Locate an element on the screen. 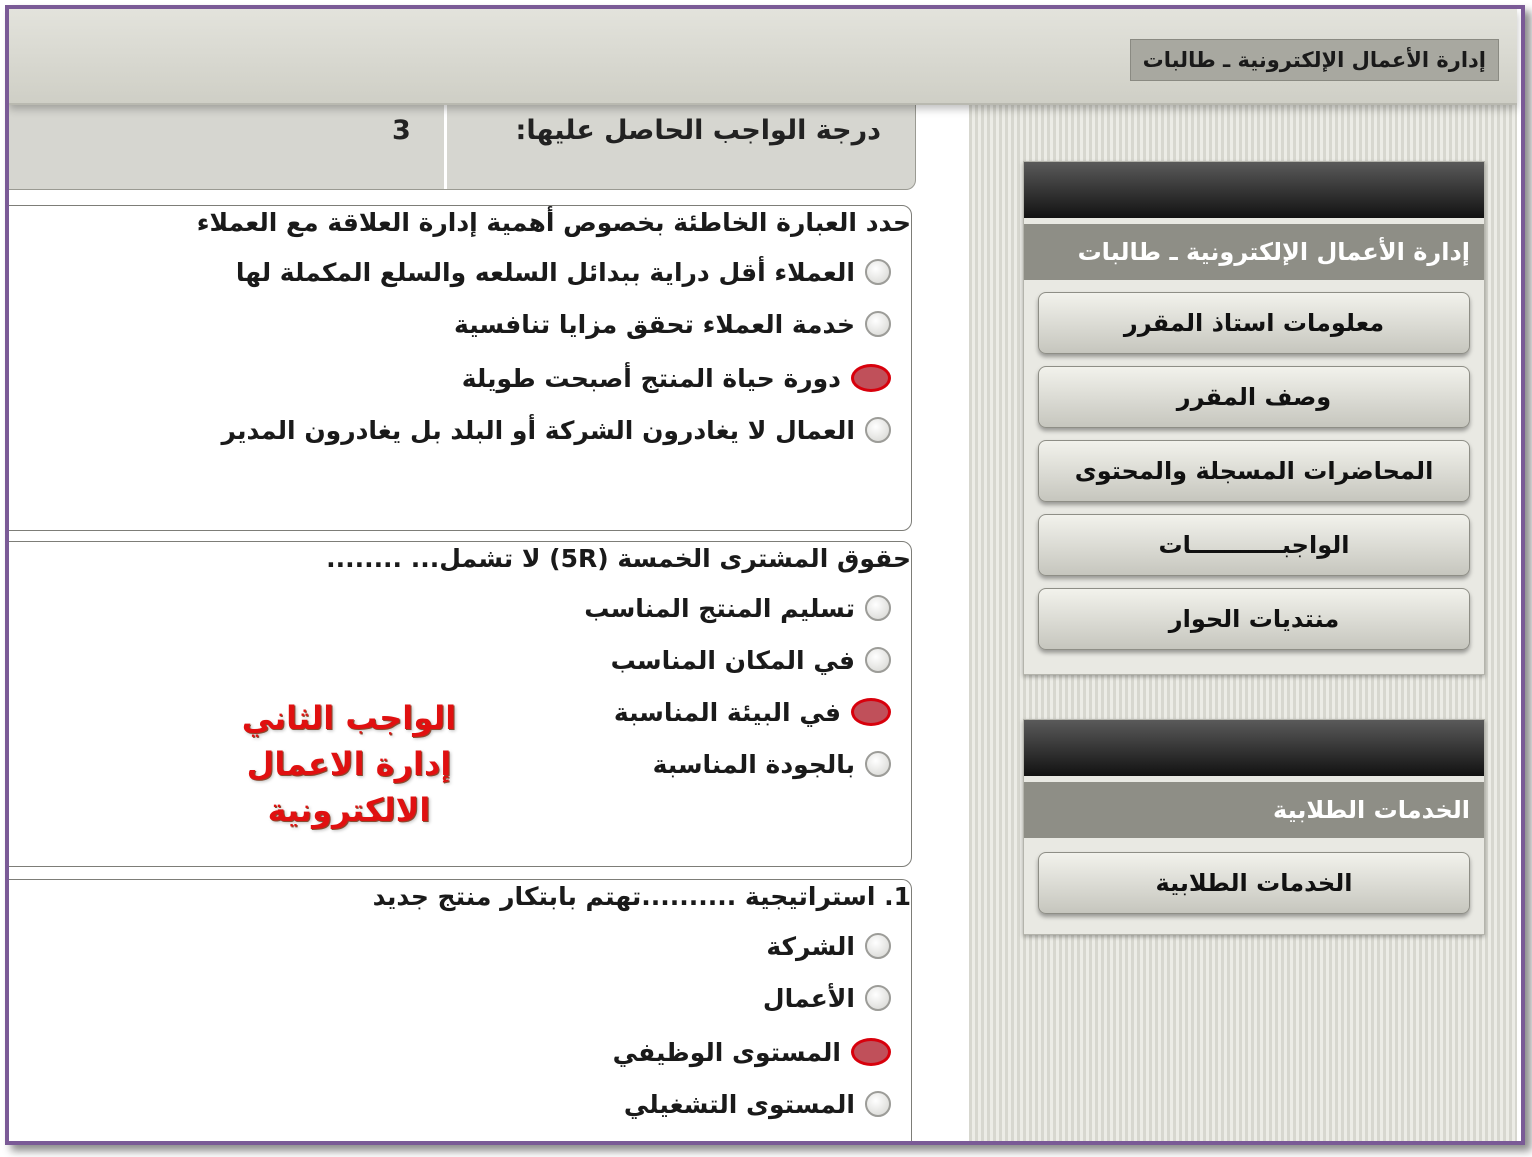 The image size is (1532, 1157). top-bar: إدارة الأعمال الإلكترونية ـ طالبات is located at coordinates (763, 57).